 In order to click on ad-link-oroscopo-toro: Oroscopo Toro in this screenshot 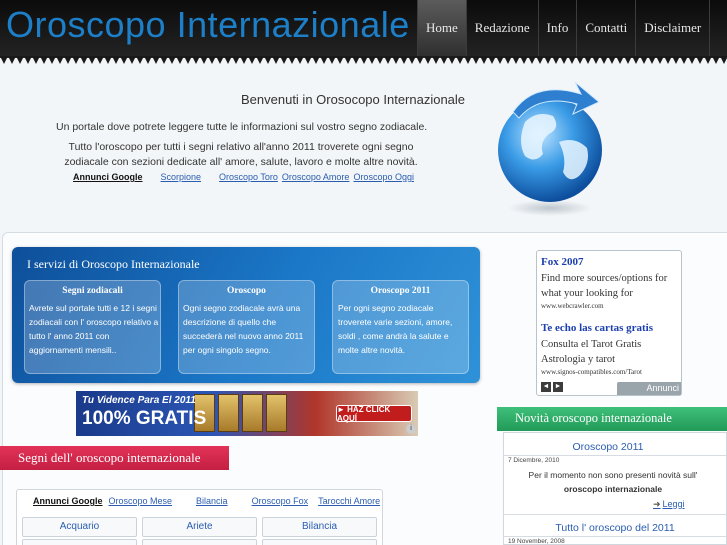, I will do `click(248, 177)`.